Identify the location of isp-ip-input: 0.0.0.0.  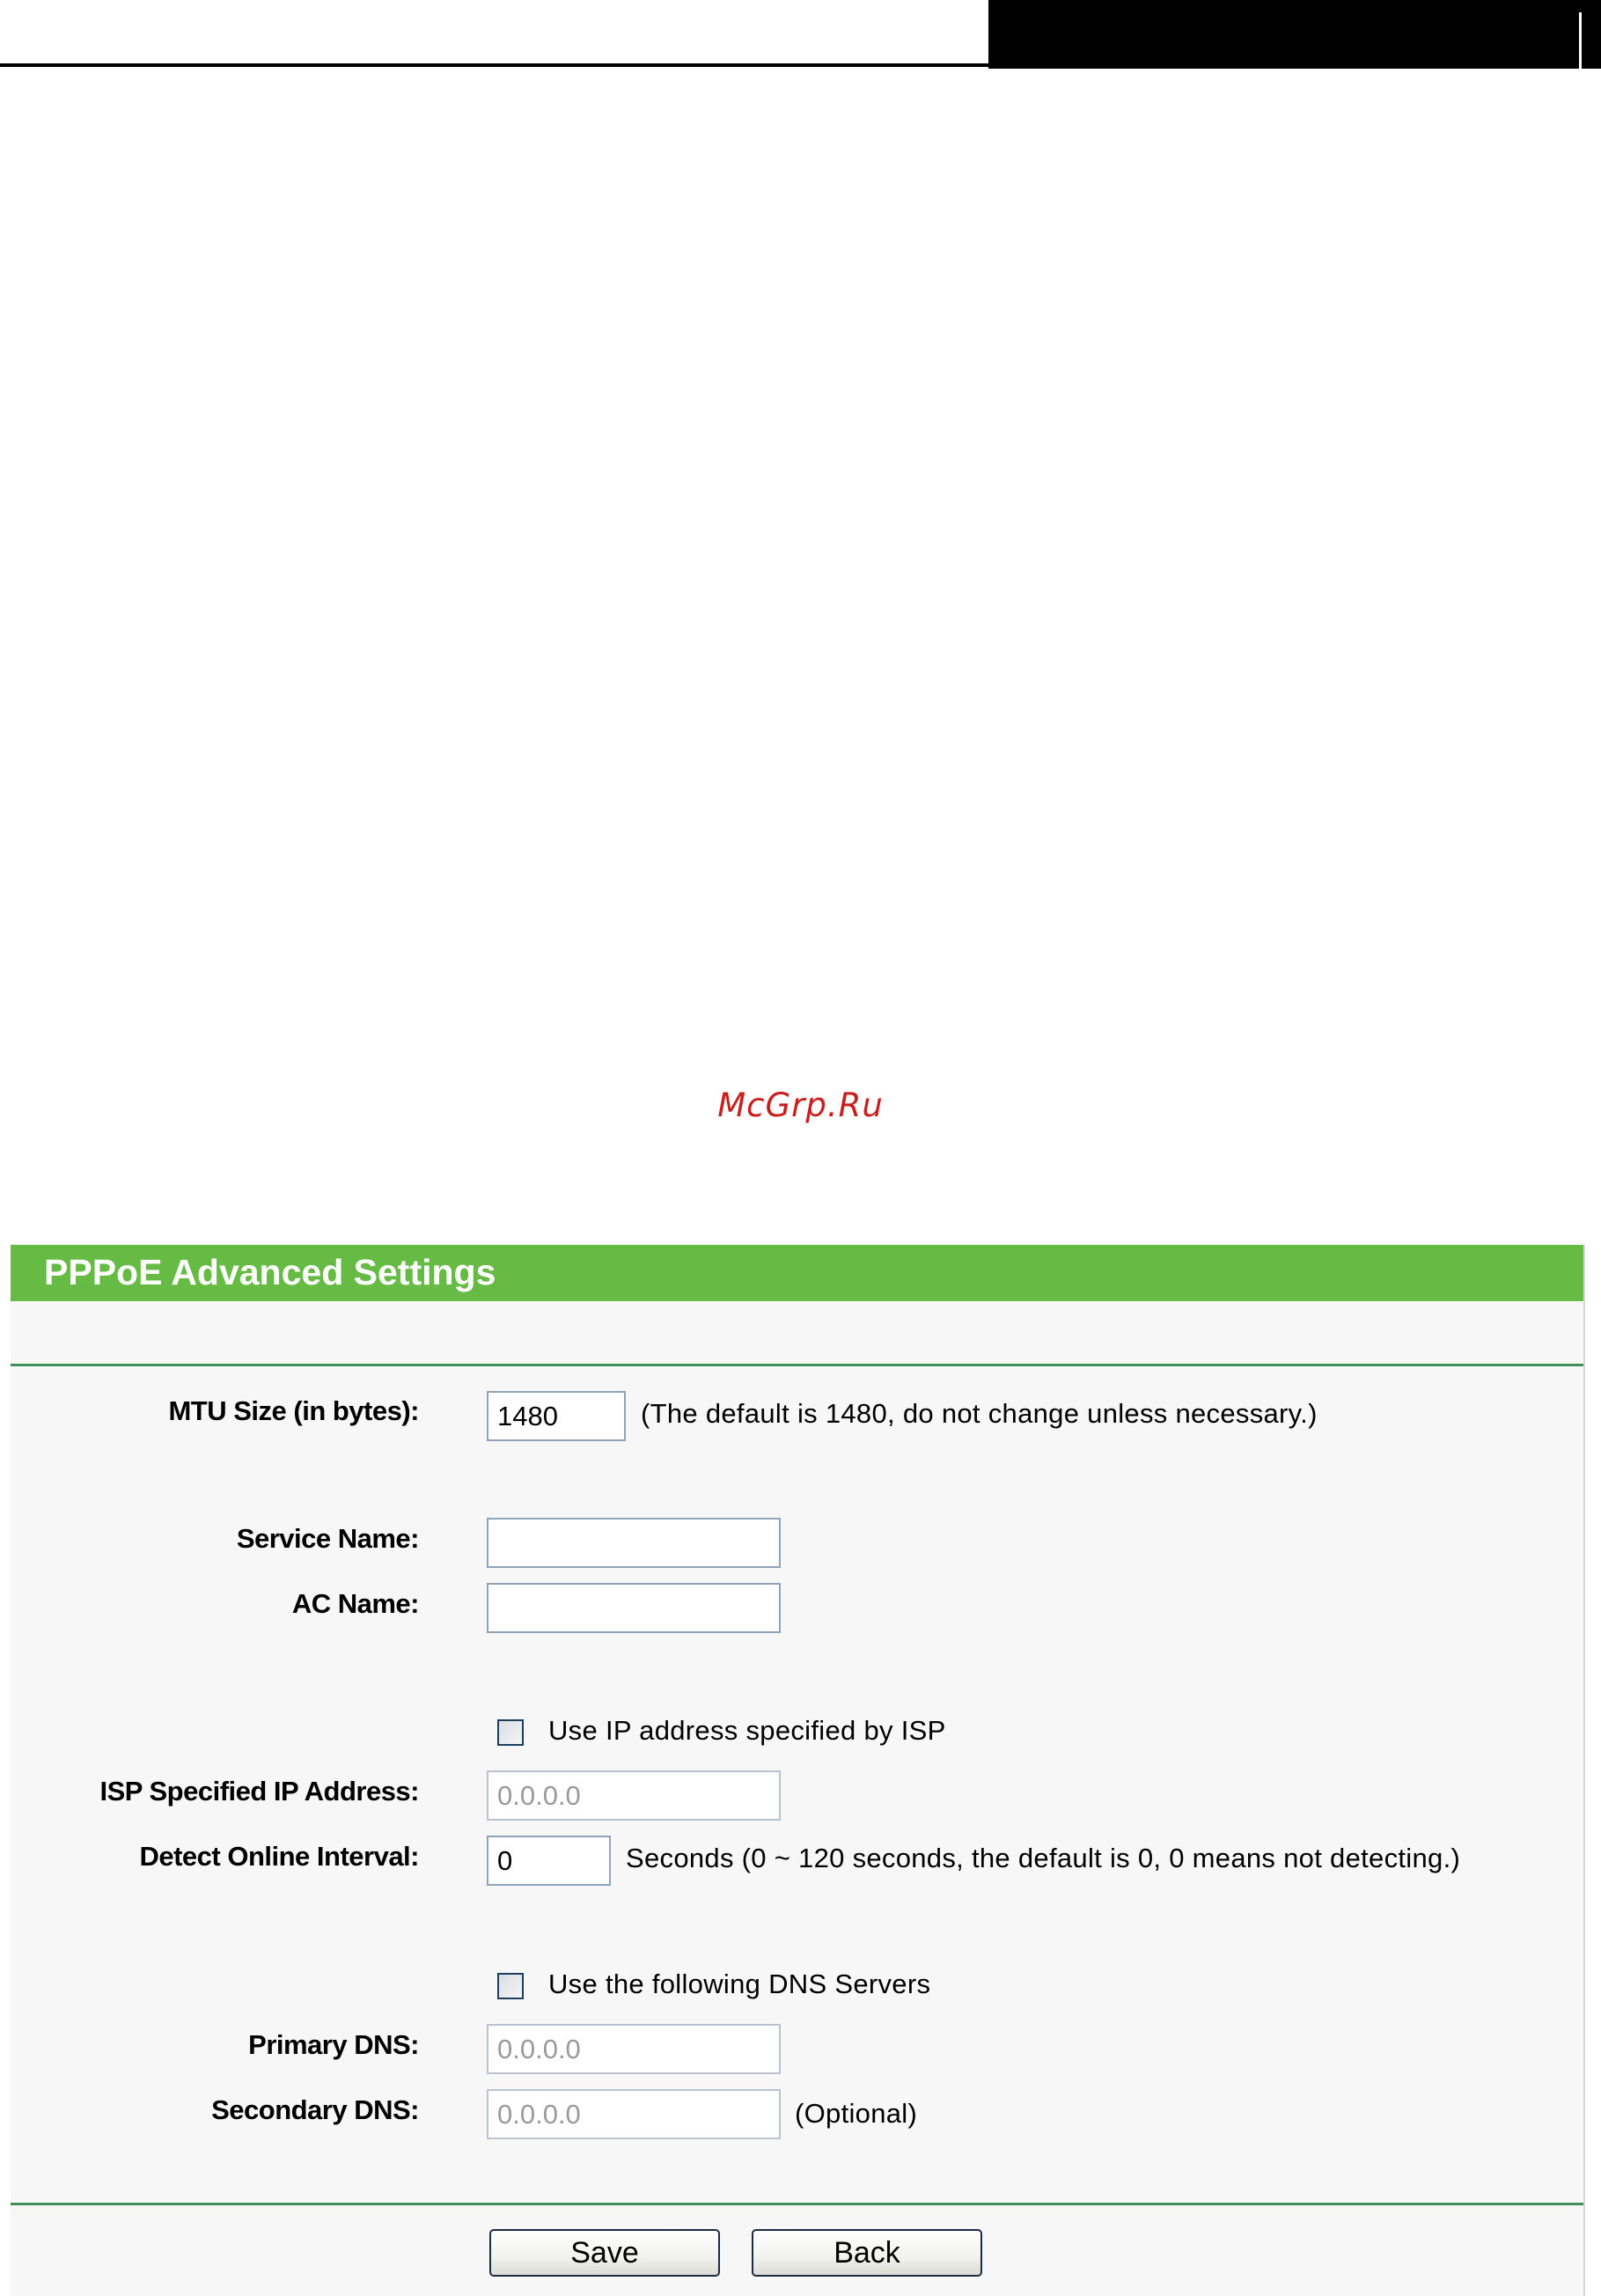
(634, 1795).